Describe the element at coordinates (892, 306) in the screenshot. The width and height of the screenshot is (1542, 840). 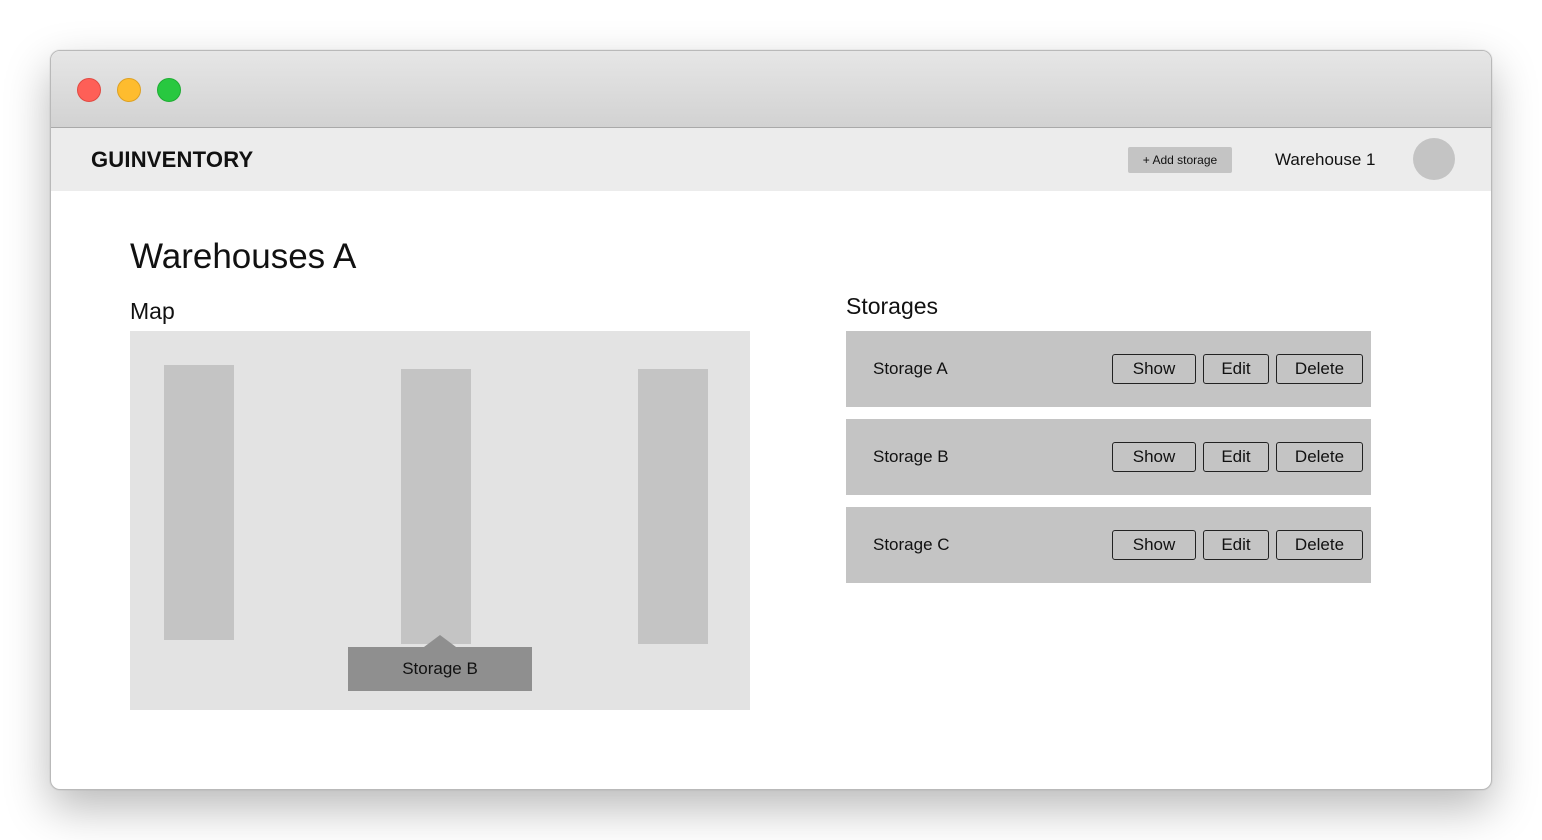
I see `storages-heading: Storages` at that location.